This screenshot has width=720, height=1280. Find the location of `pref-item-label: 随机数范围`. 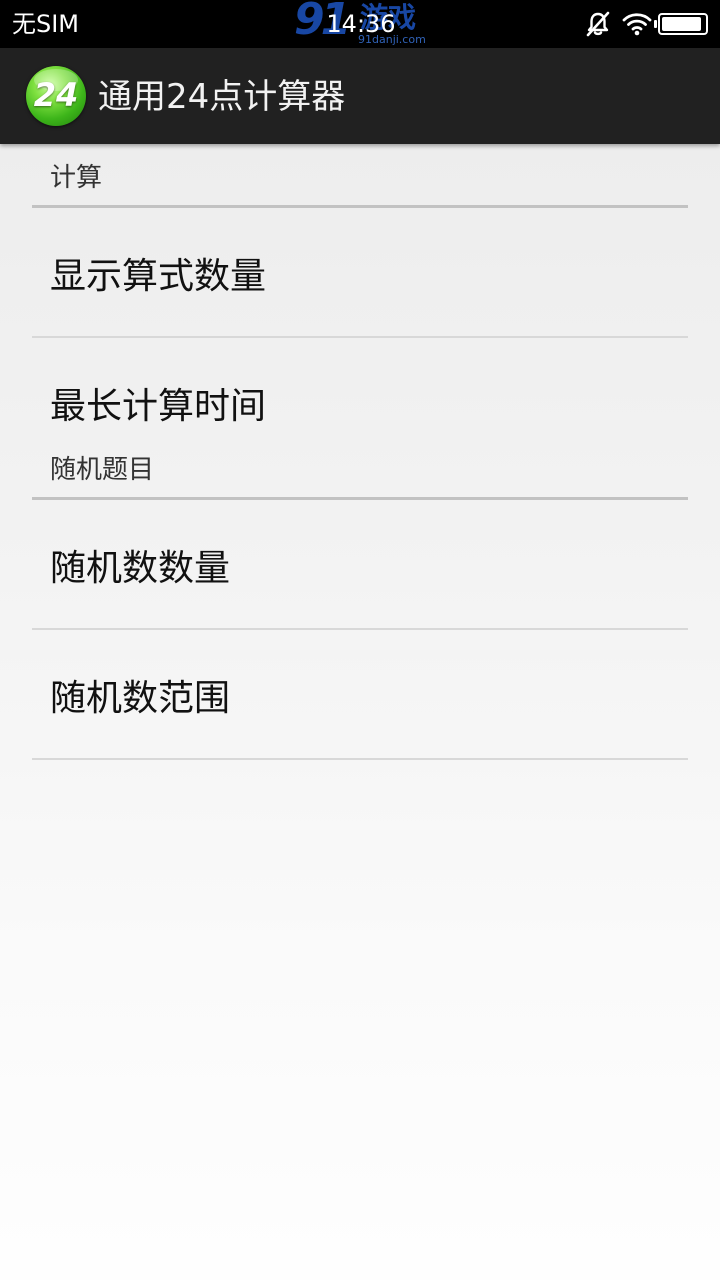

pref-item-label: 随机数范围 is located at coordinates (140, 698).